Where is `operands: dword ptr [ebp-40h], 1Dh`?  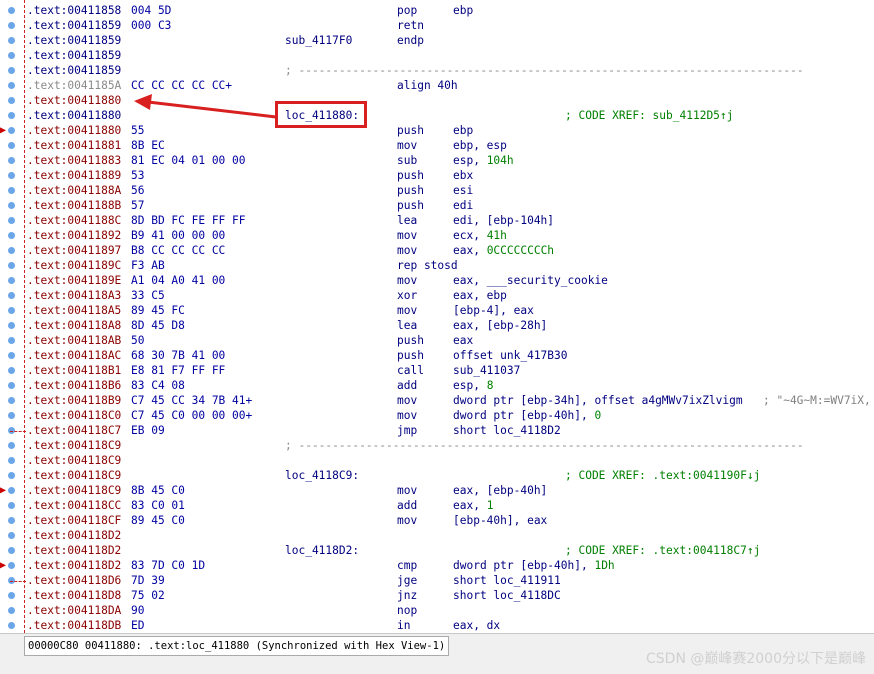
operands: dword ptr [ebp-40h], 1Dh is located at coordinates (534, 565).